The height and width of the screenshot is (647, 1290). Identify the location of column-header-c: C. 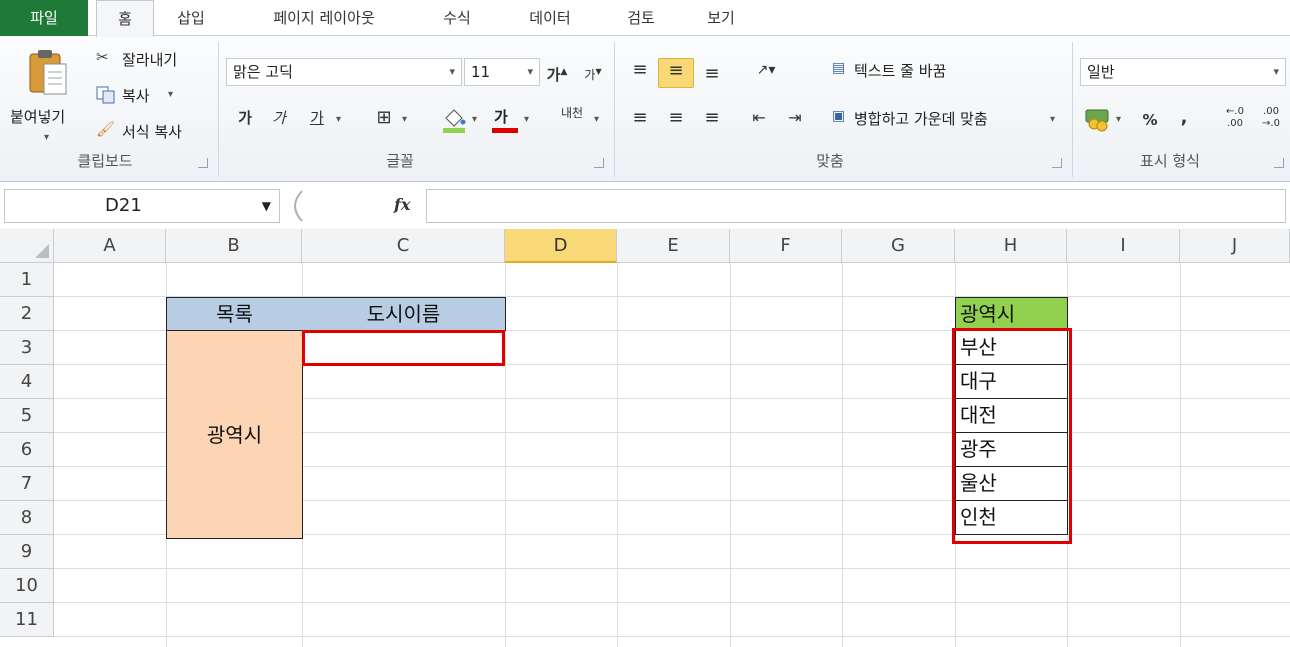
(403, 246).